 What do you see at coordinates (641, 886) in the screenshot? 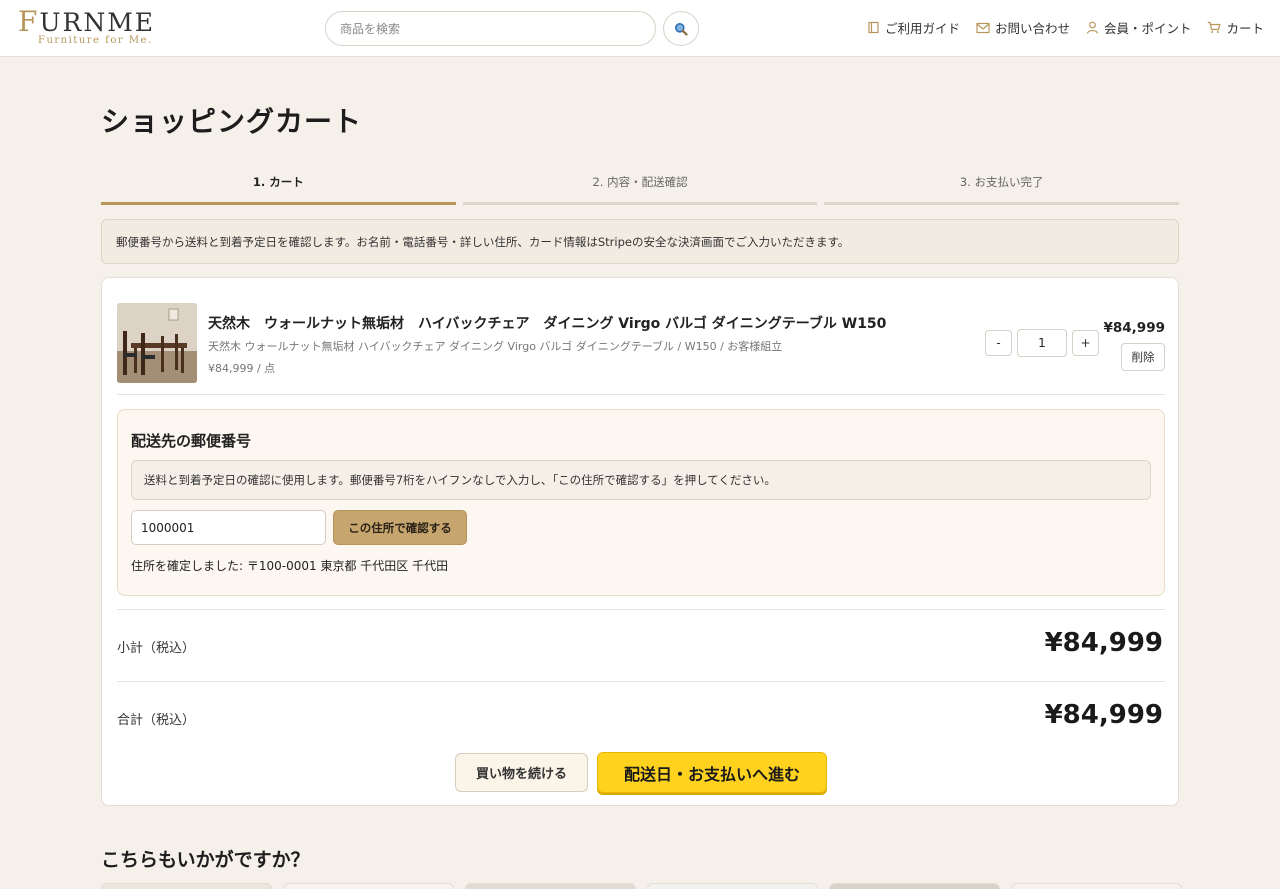
I see `recommendations-row` at bounding box center [641, 886].